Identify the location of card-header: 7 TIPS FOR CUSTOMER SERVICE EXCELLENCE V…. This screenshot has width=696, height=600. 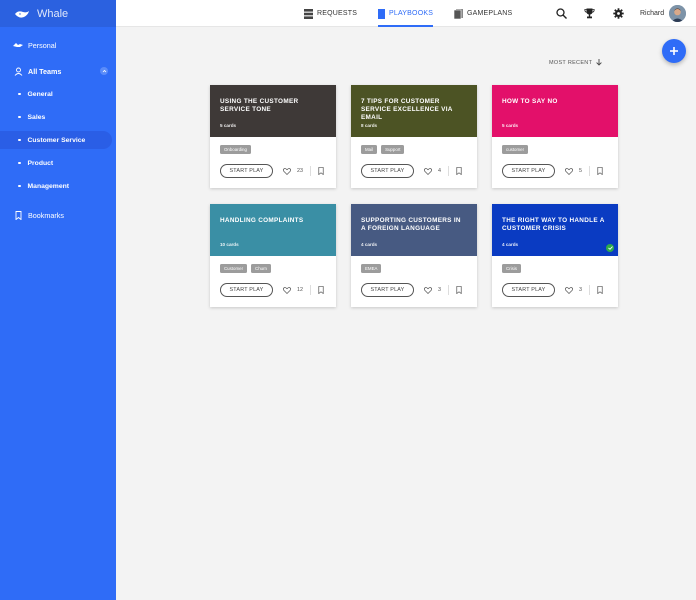
(414, 111).